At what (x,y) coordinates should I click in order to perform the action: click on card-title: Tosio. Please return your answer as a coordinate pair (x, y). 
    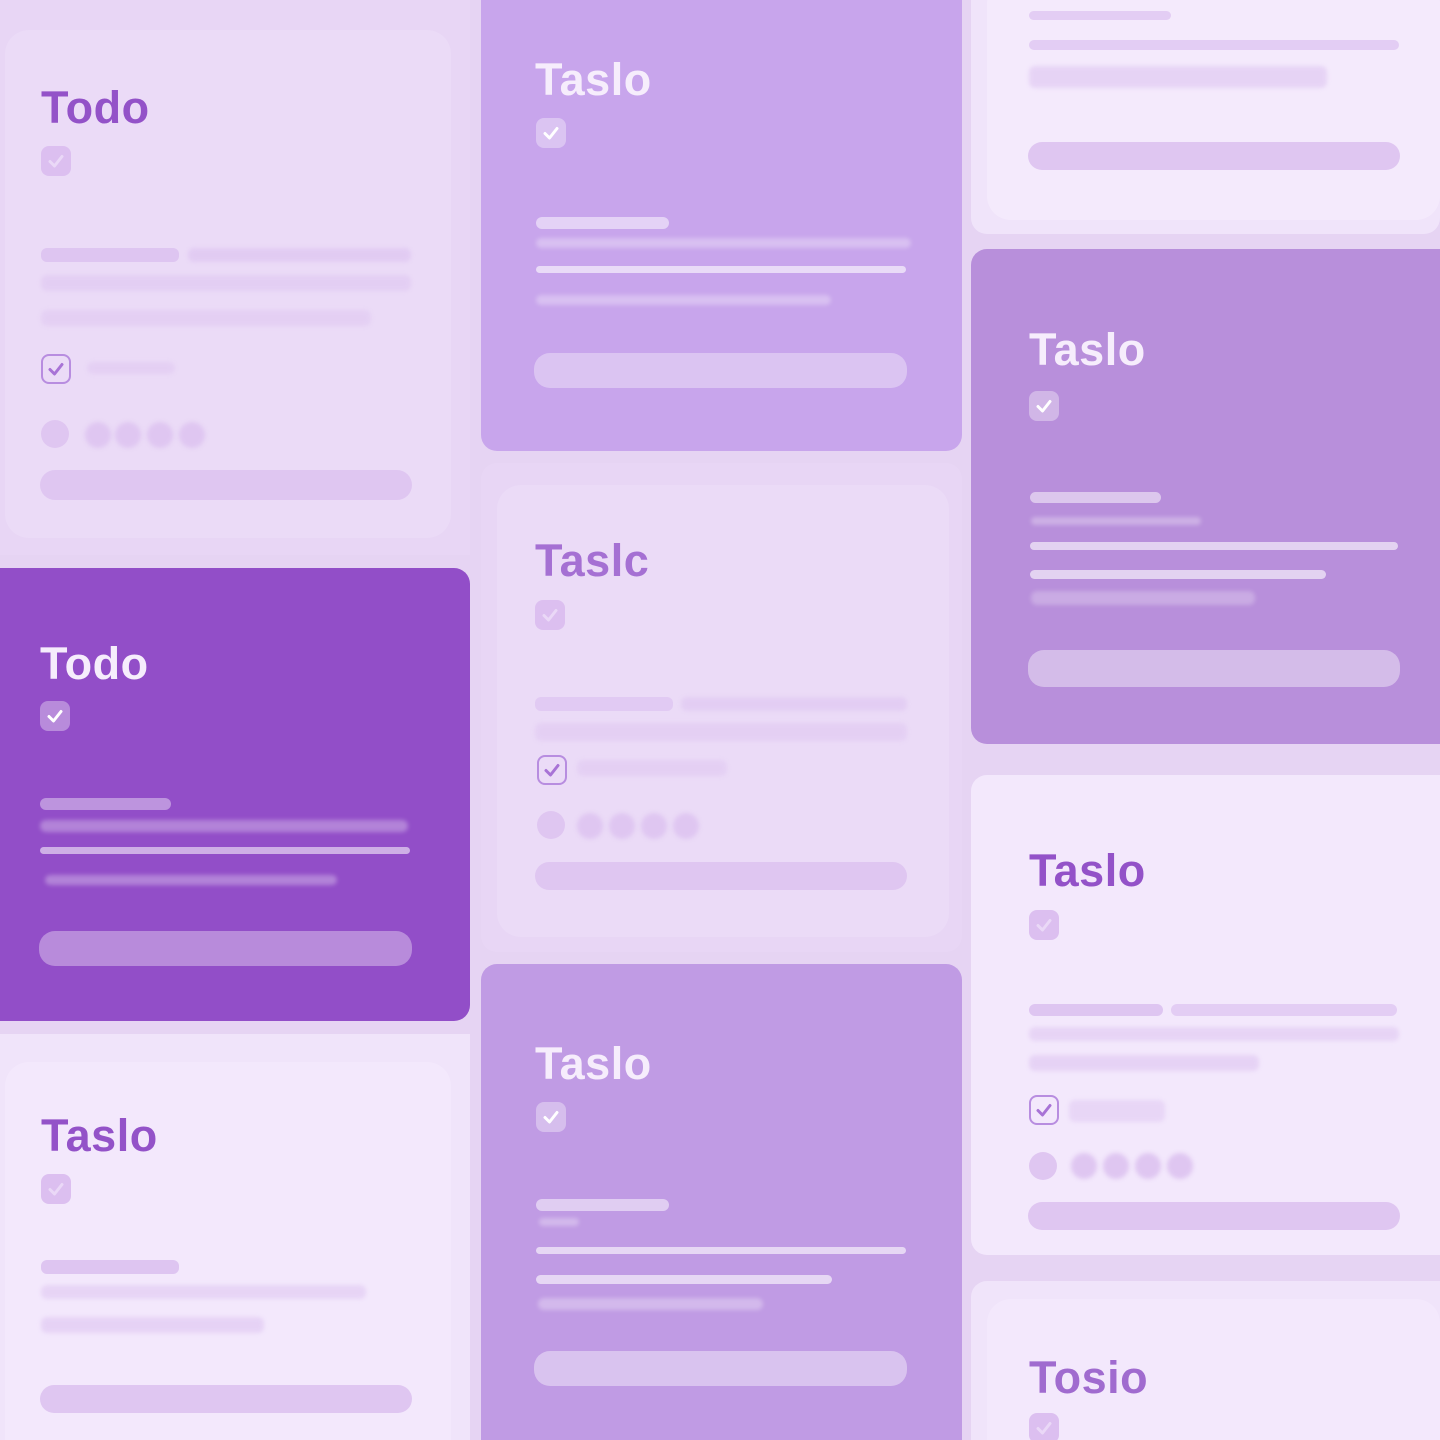
    Looking at the image, I should click on (1089, 1377).